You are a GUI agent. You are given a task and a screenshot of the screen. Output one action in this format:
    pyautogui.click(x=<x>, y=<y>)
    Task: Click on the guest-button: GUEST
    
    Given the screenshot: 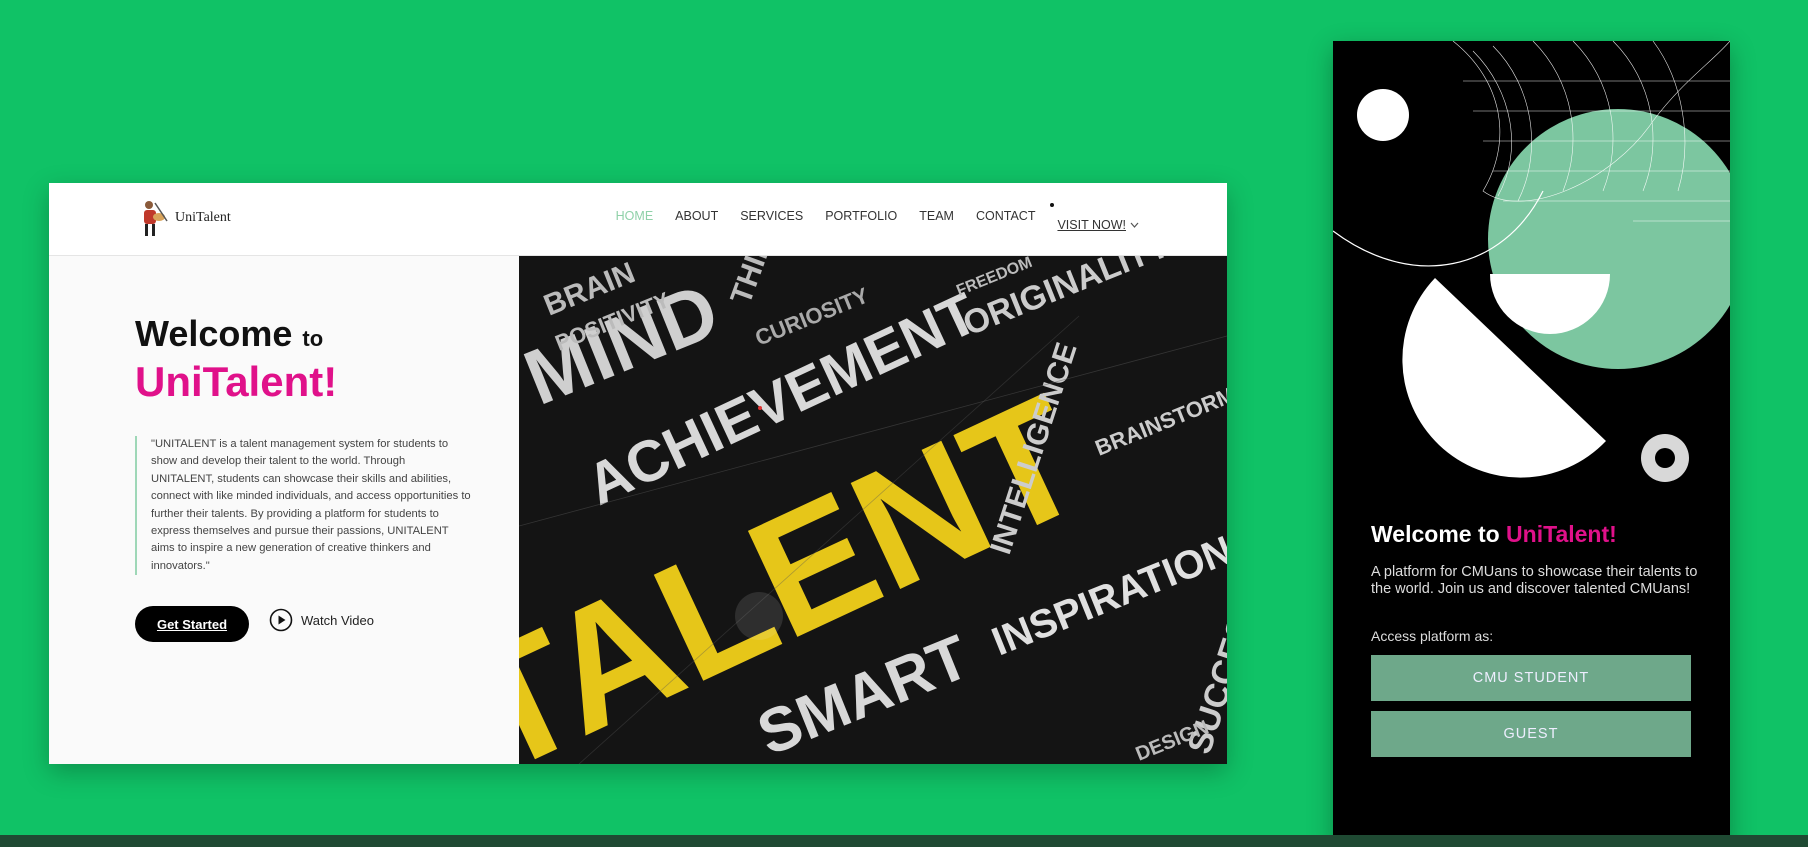 What is the action you would take?
    pyautogui.click(x=1531, y=734)
    